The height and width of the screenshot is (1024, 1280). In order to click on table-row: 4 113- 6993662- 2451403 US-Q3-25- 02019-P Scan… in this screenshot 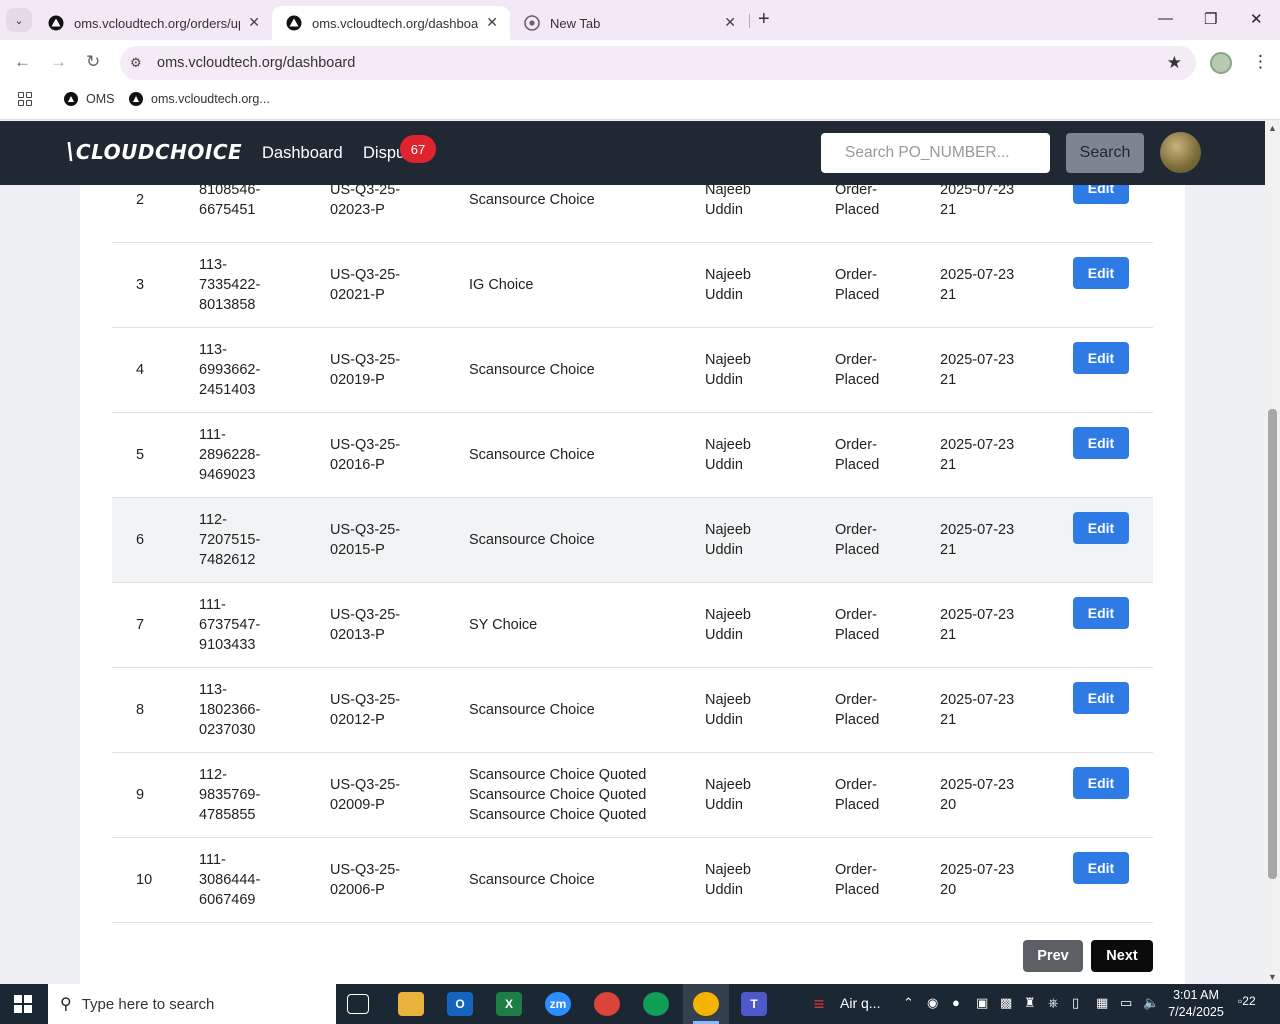, I will do `click(632, 370)`.